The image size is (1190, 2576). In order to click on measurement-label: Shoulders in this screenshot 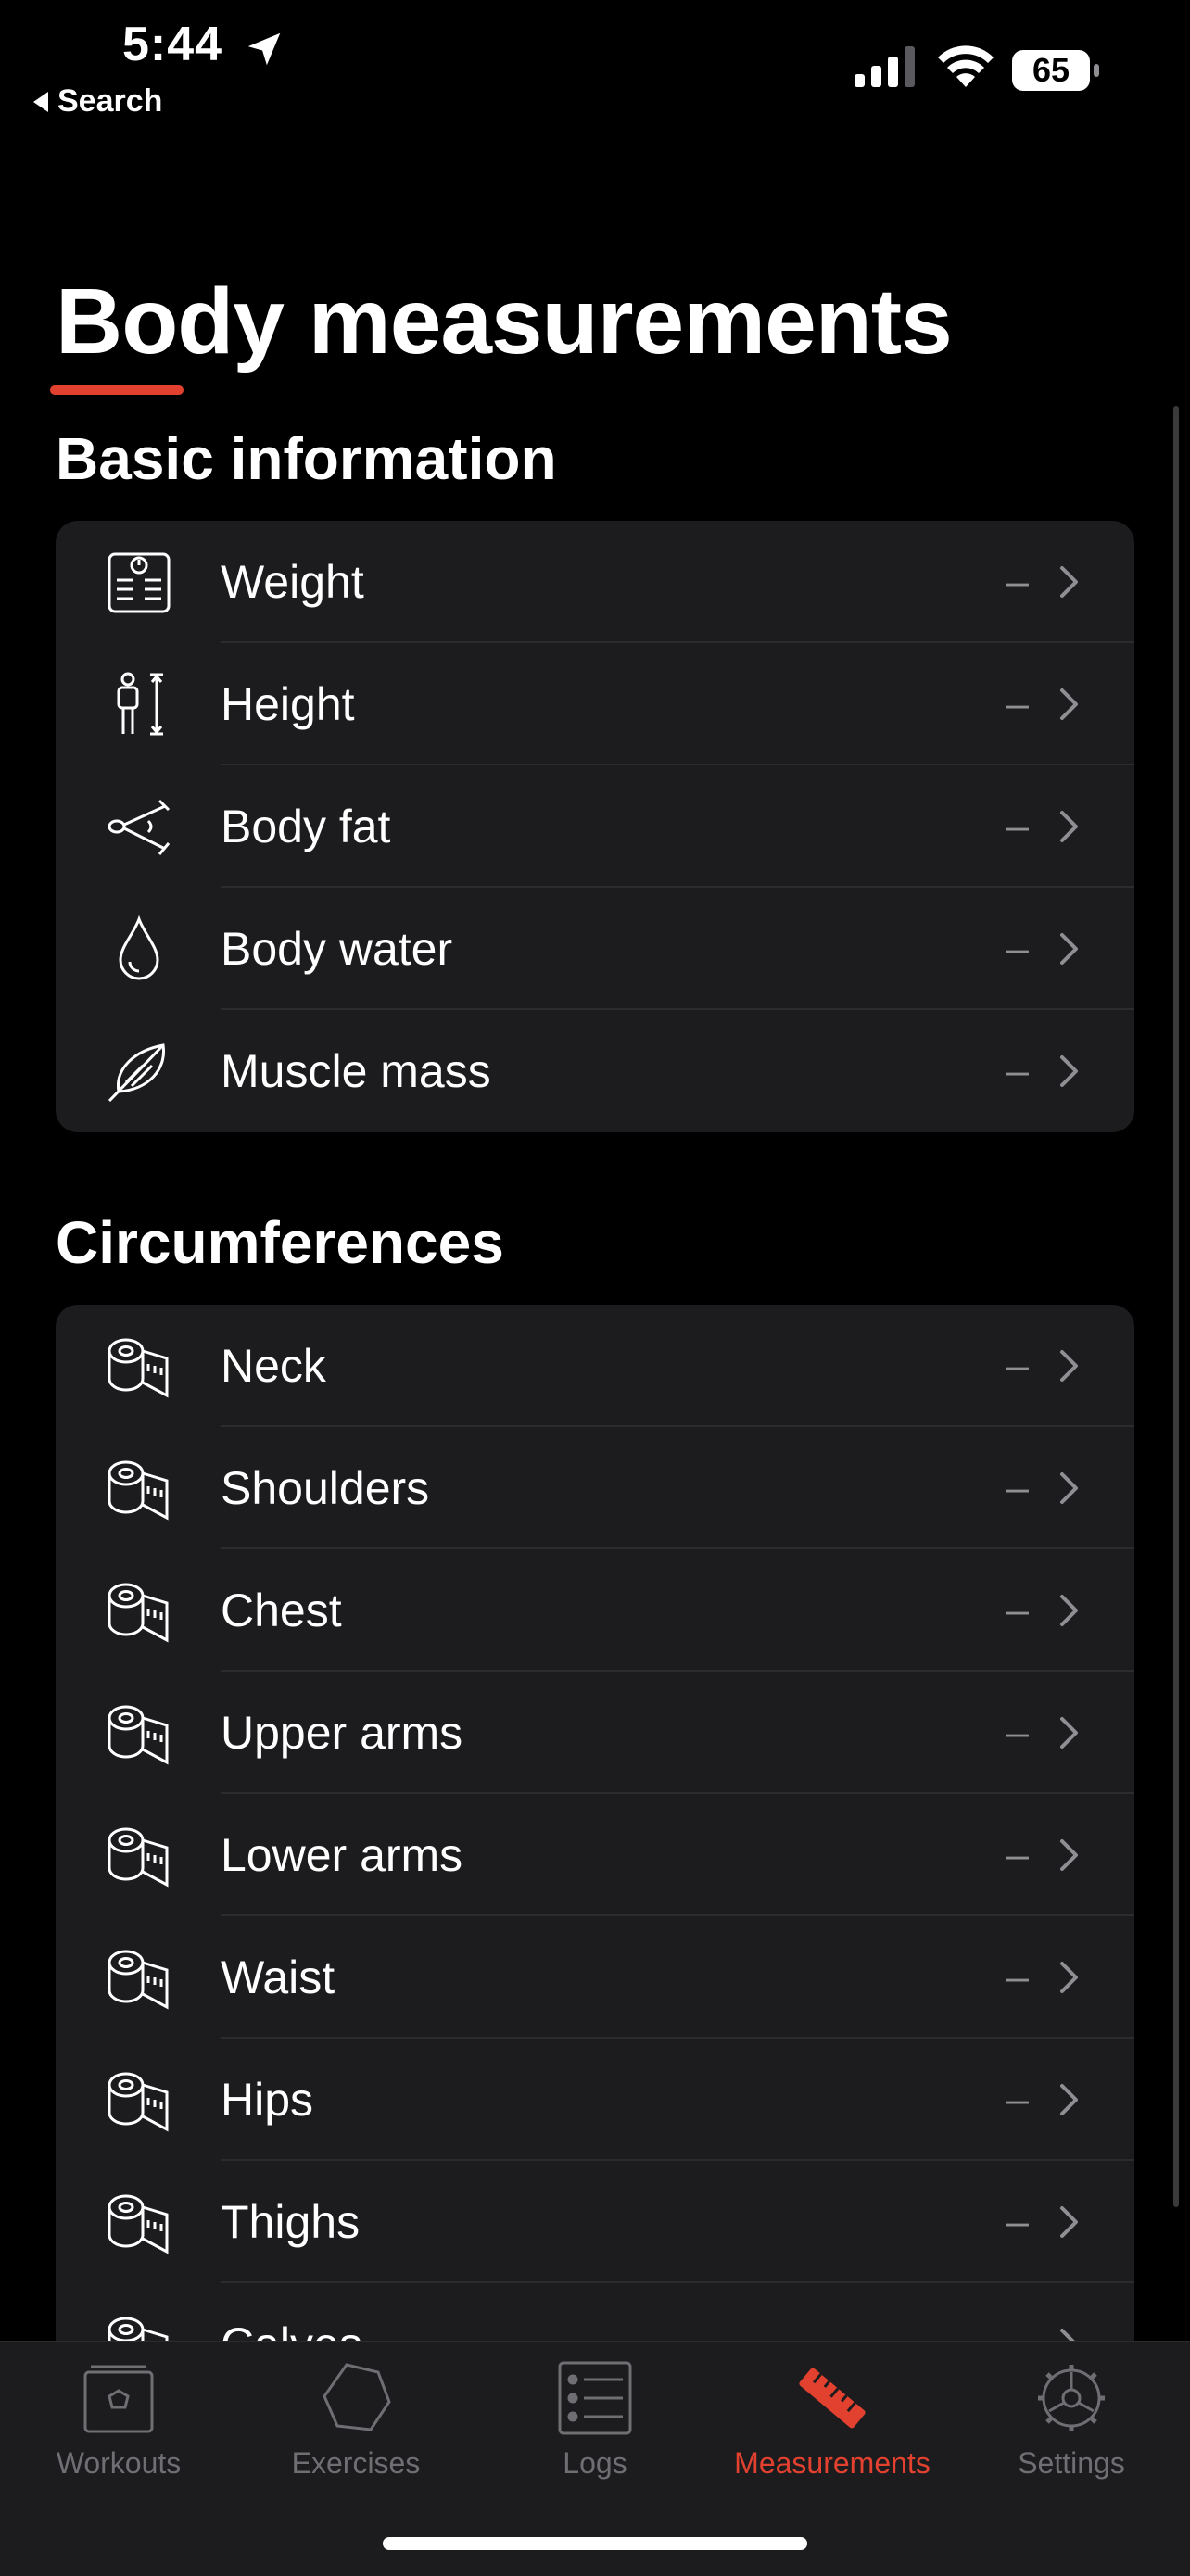, I will do `click(325, 1488)`.